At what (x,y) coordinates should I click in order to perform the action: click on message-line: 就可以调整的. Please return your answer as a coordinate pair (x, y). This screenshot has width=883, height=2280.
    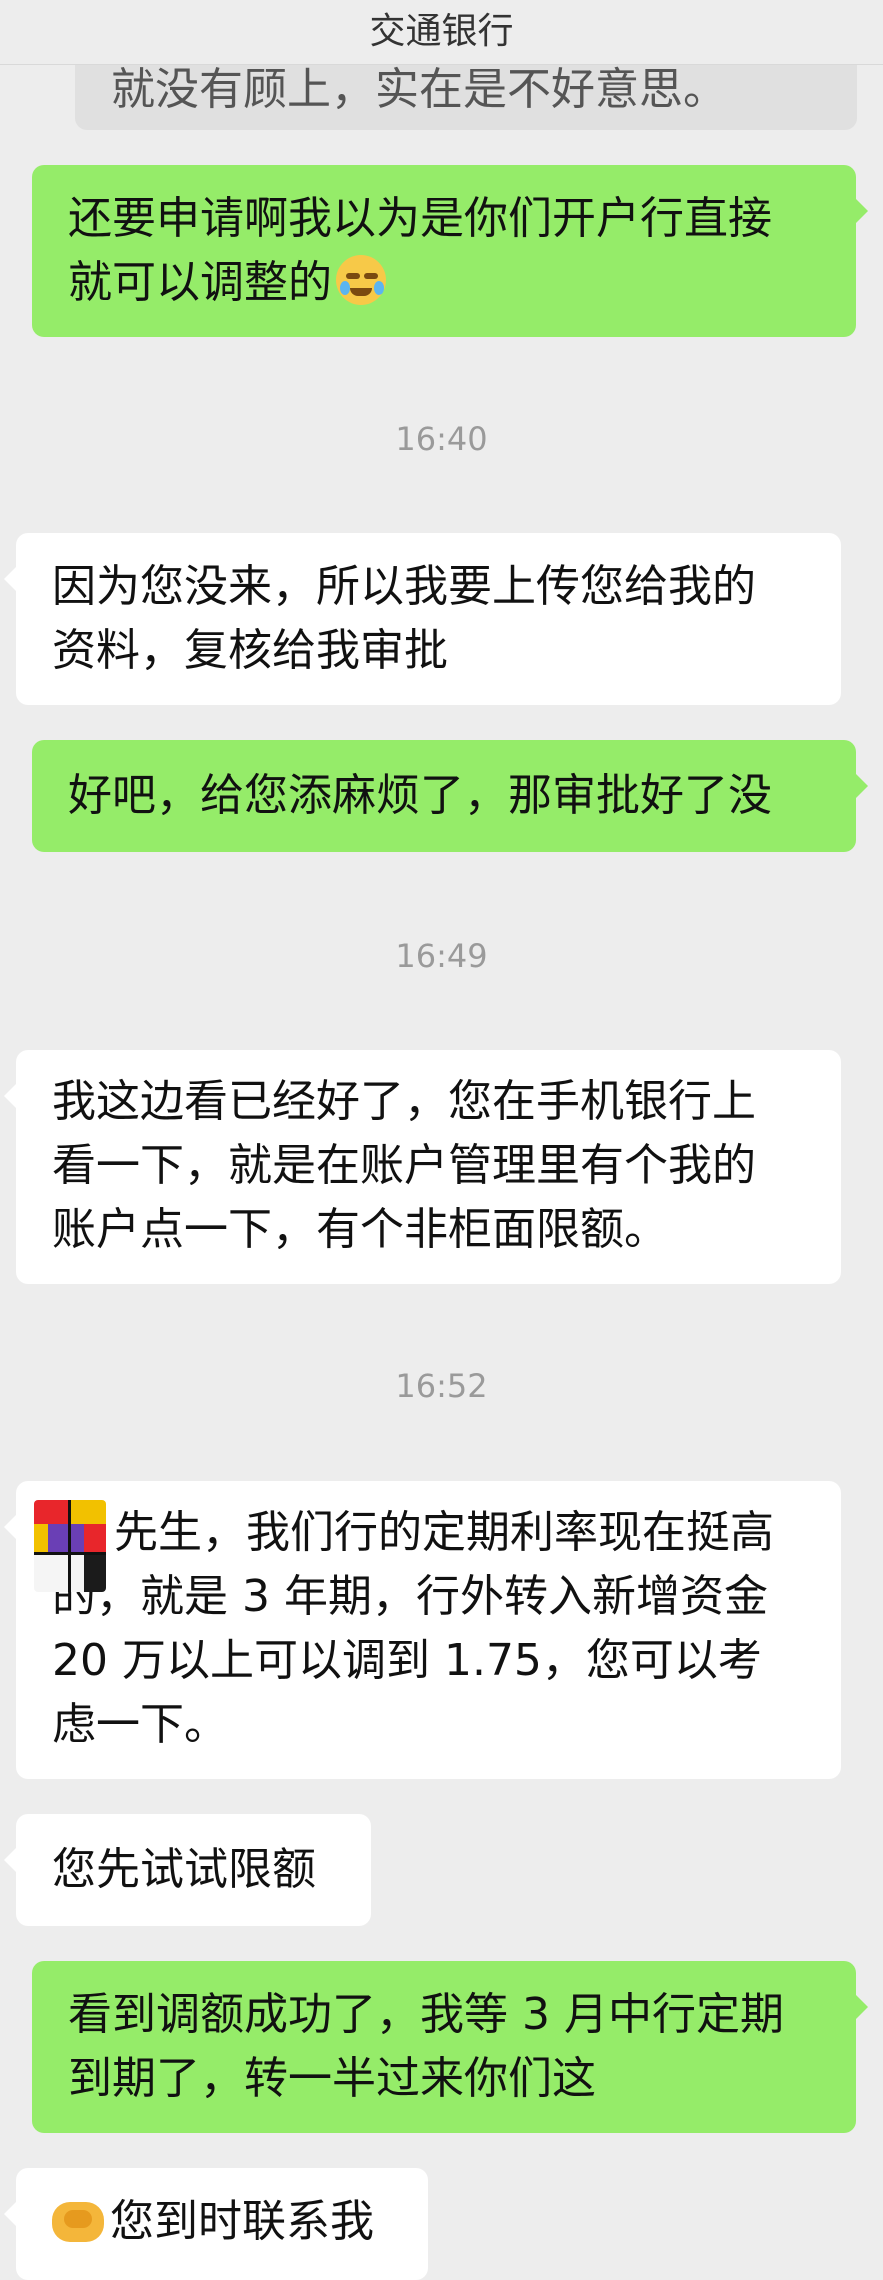
    Looking at the image, I should click on (200, 282).